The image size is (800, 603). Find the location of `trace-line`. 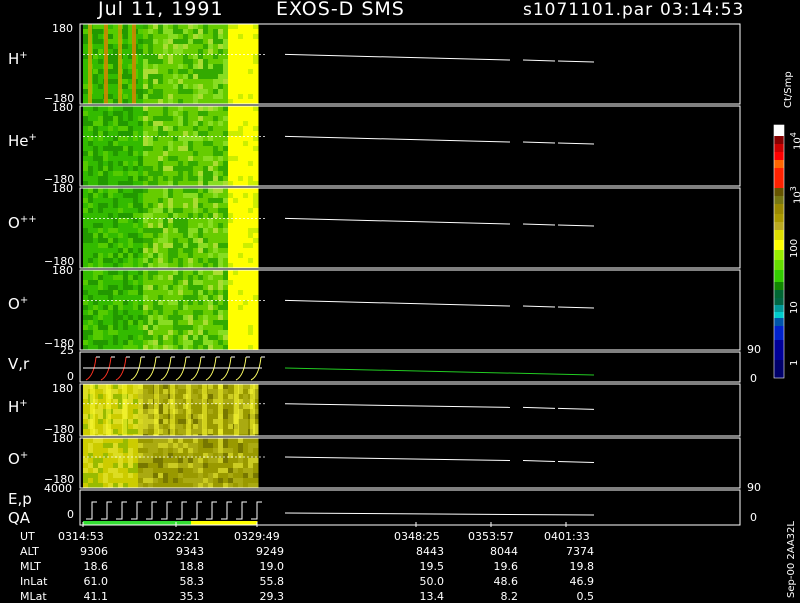

trace-line is located at coordinates (397, 405).